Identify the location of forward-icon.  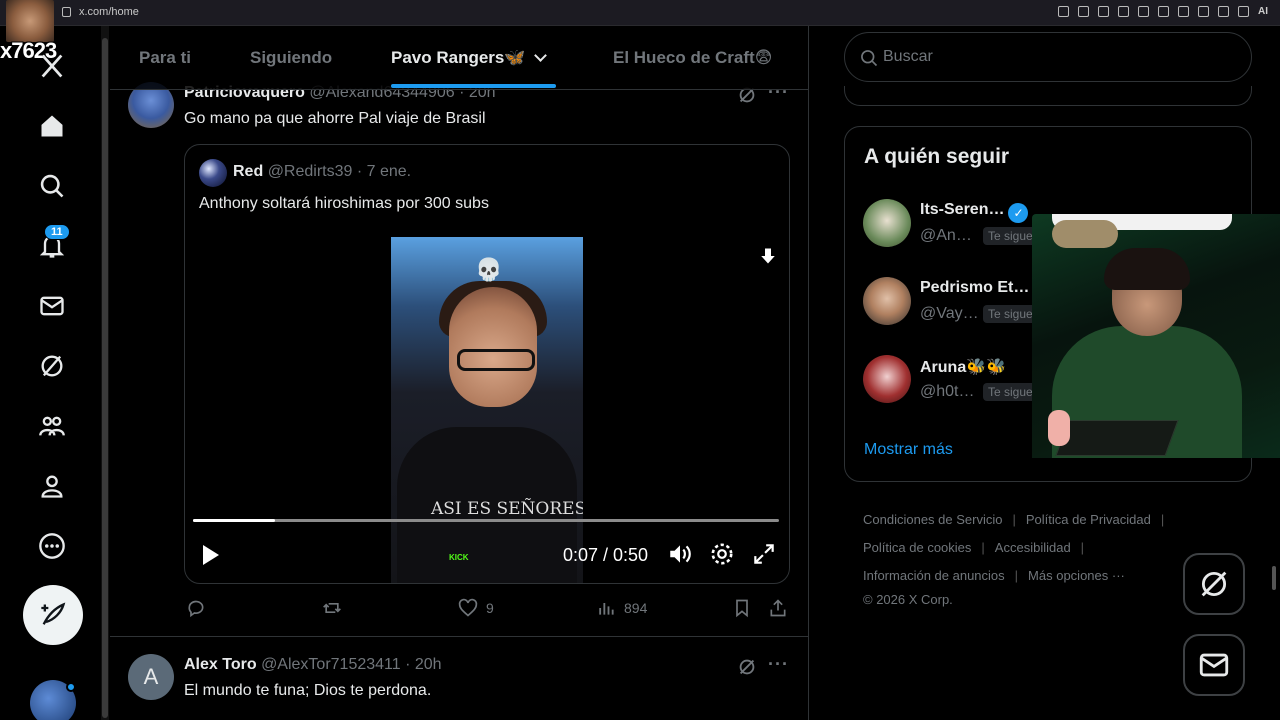
(1143, 11).